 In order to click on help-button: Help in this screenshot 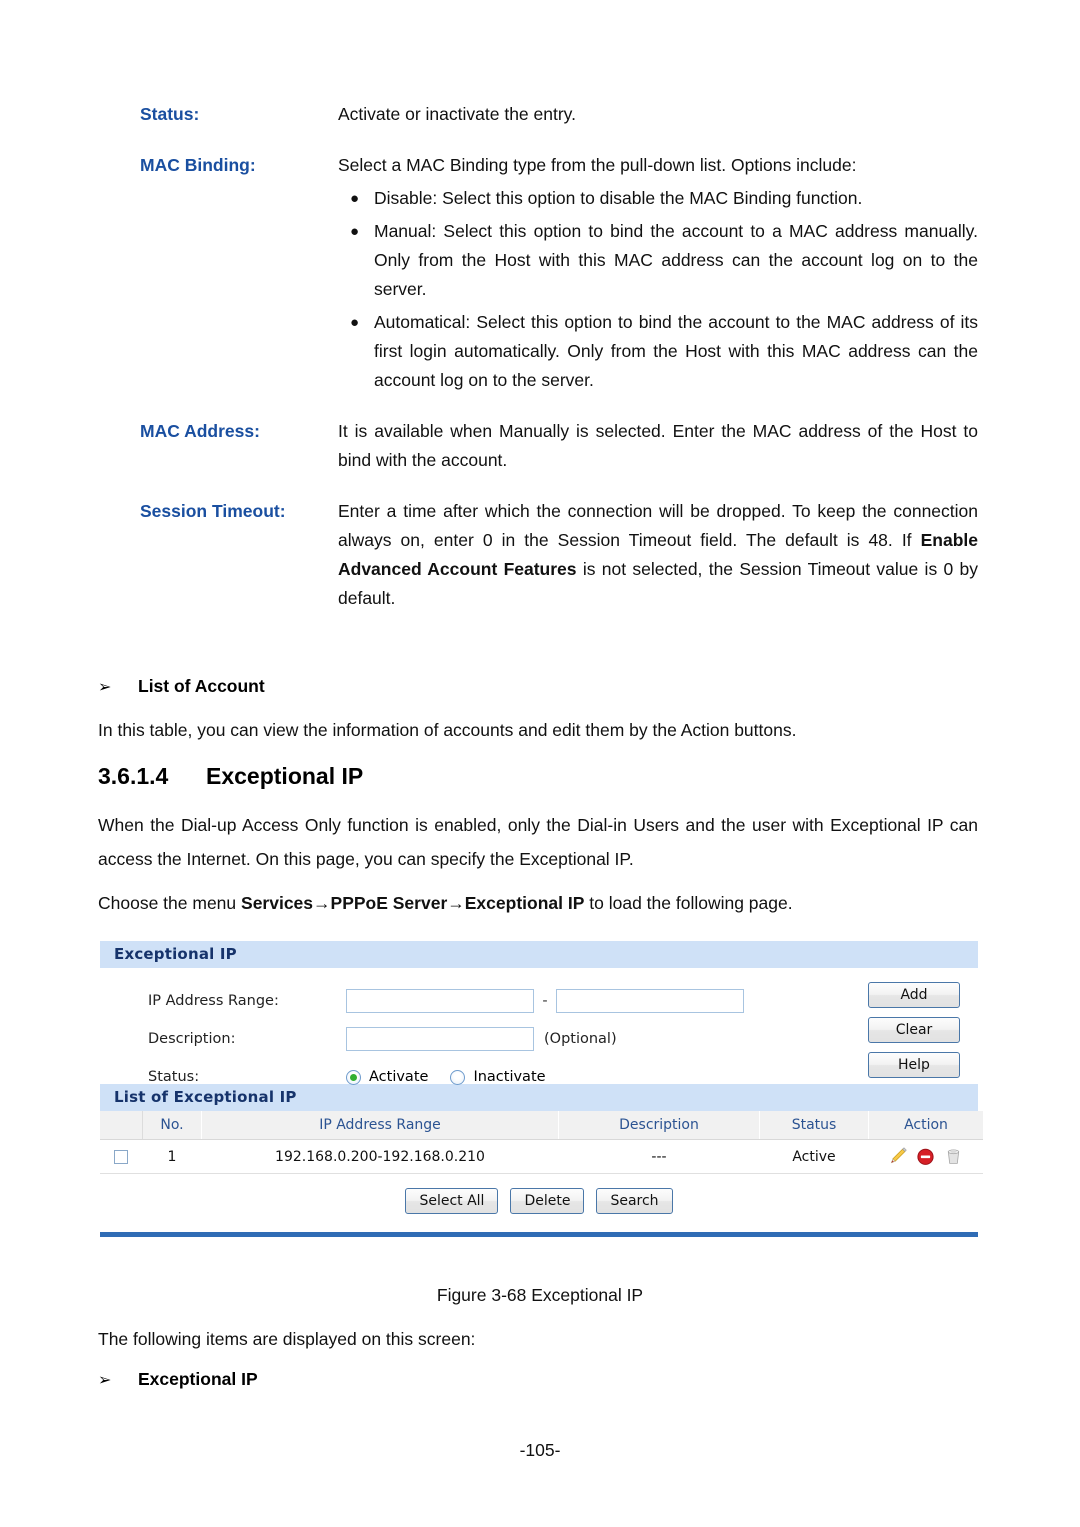, I will do `click(914, 1065)`.